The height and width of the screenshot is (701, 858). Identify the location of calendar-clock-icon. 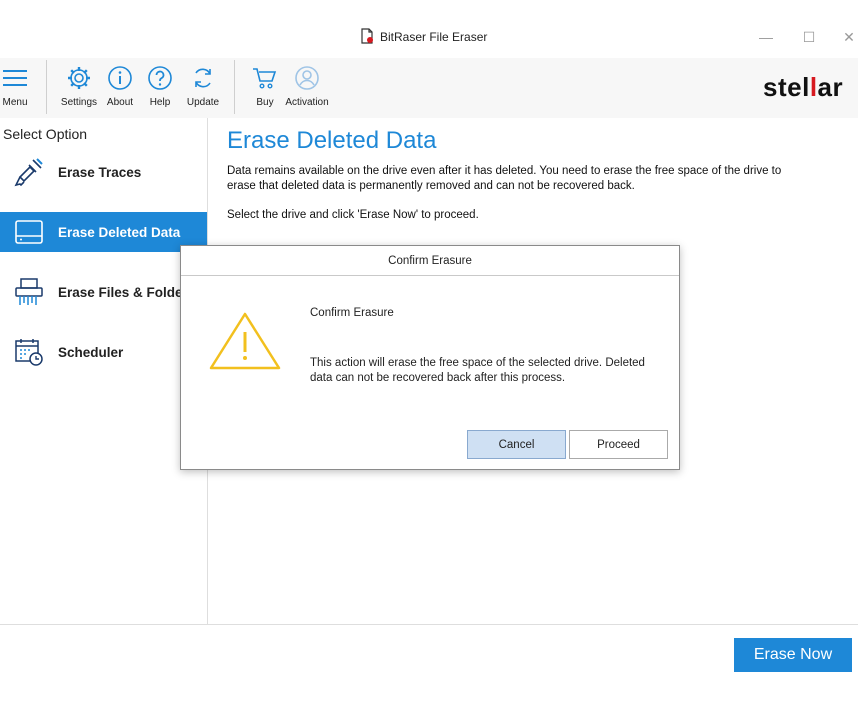
(29, 352).